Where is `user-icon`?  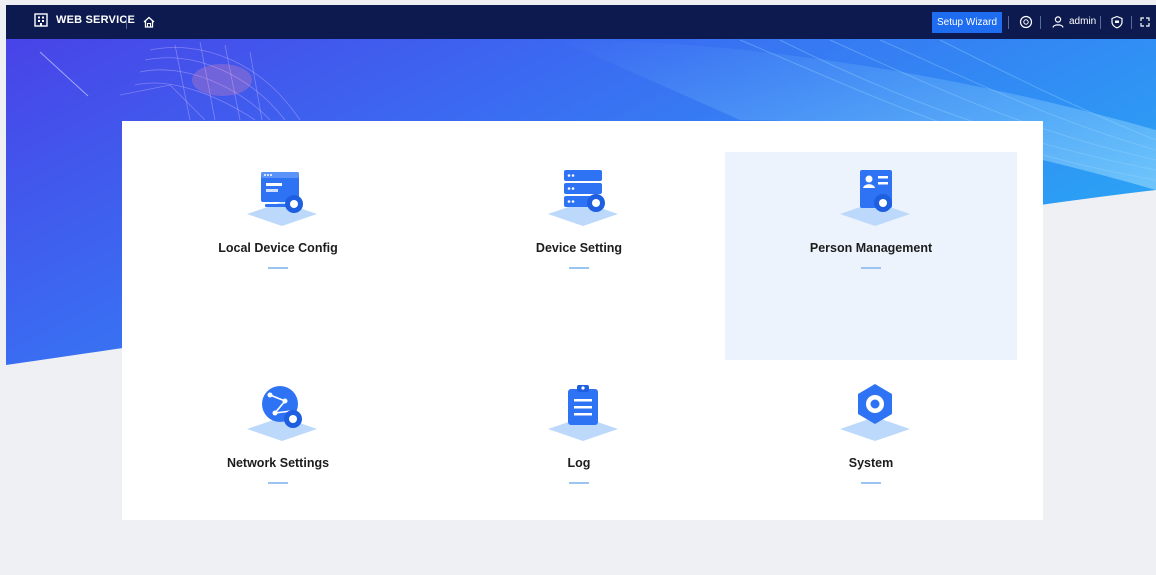
user-icon is located at coordinates (1058, 22).